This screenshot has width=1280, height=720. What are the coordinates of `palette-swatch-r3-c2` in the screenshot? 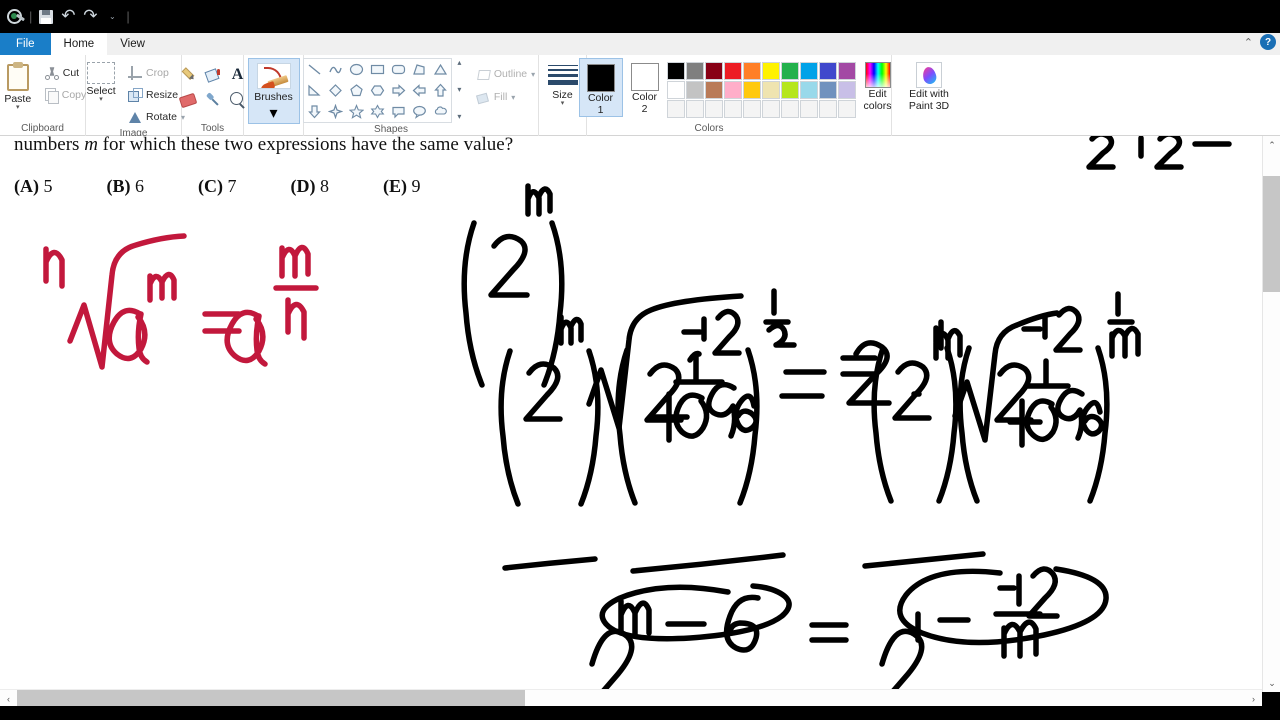 It's located at (694, 109).